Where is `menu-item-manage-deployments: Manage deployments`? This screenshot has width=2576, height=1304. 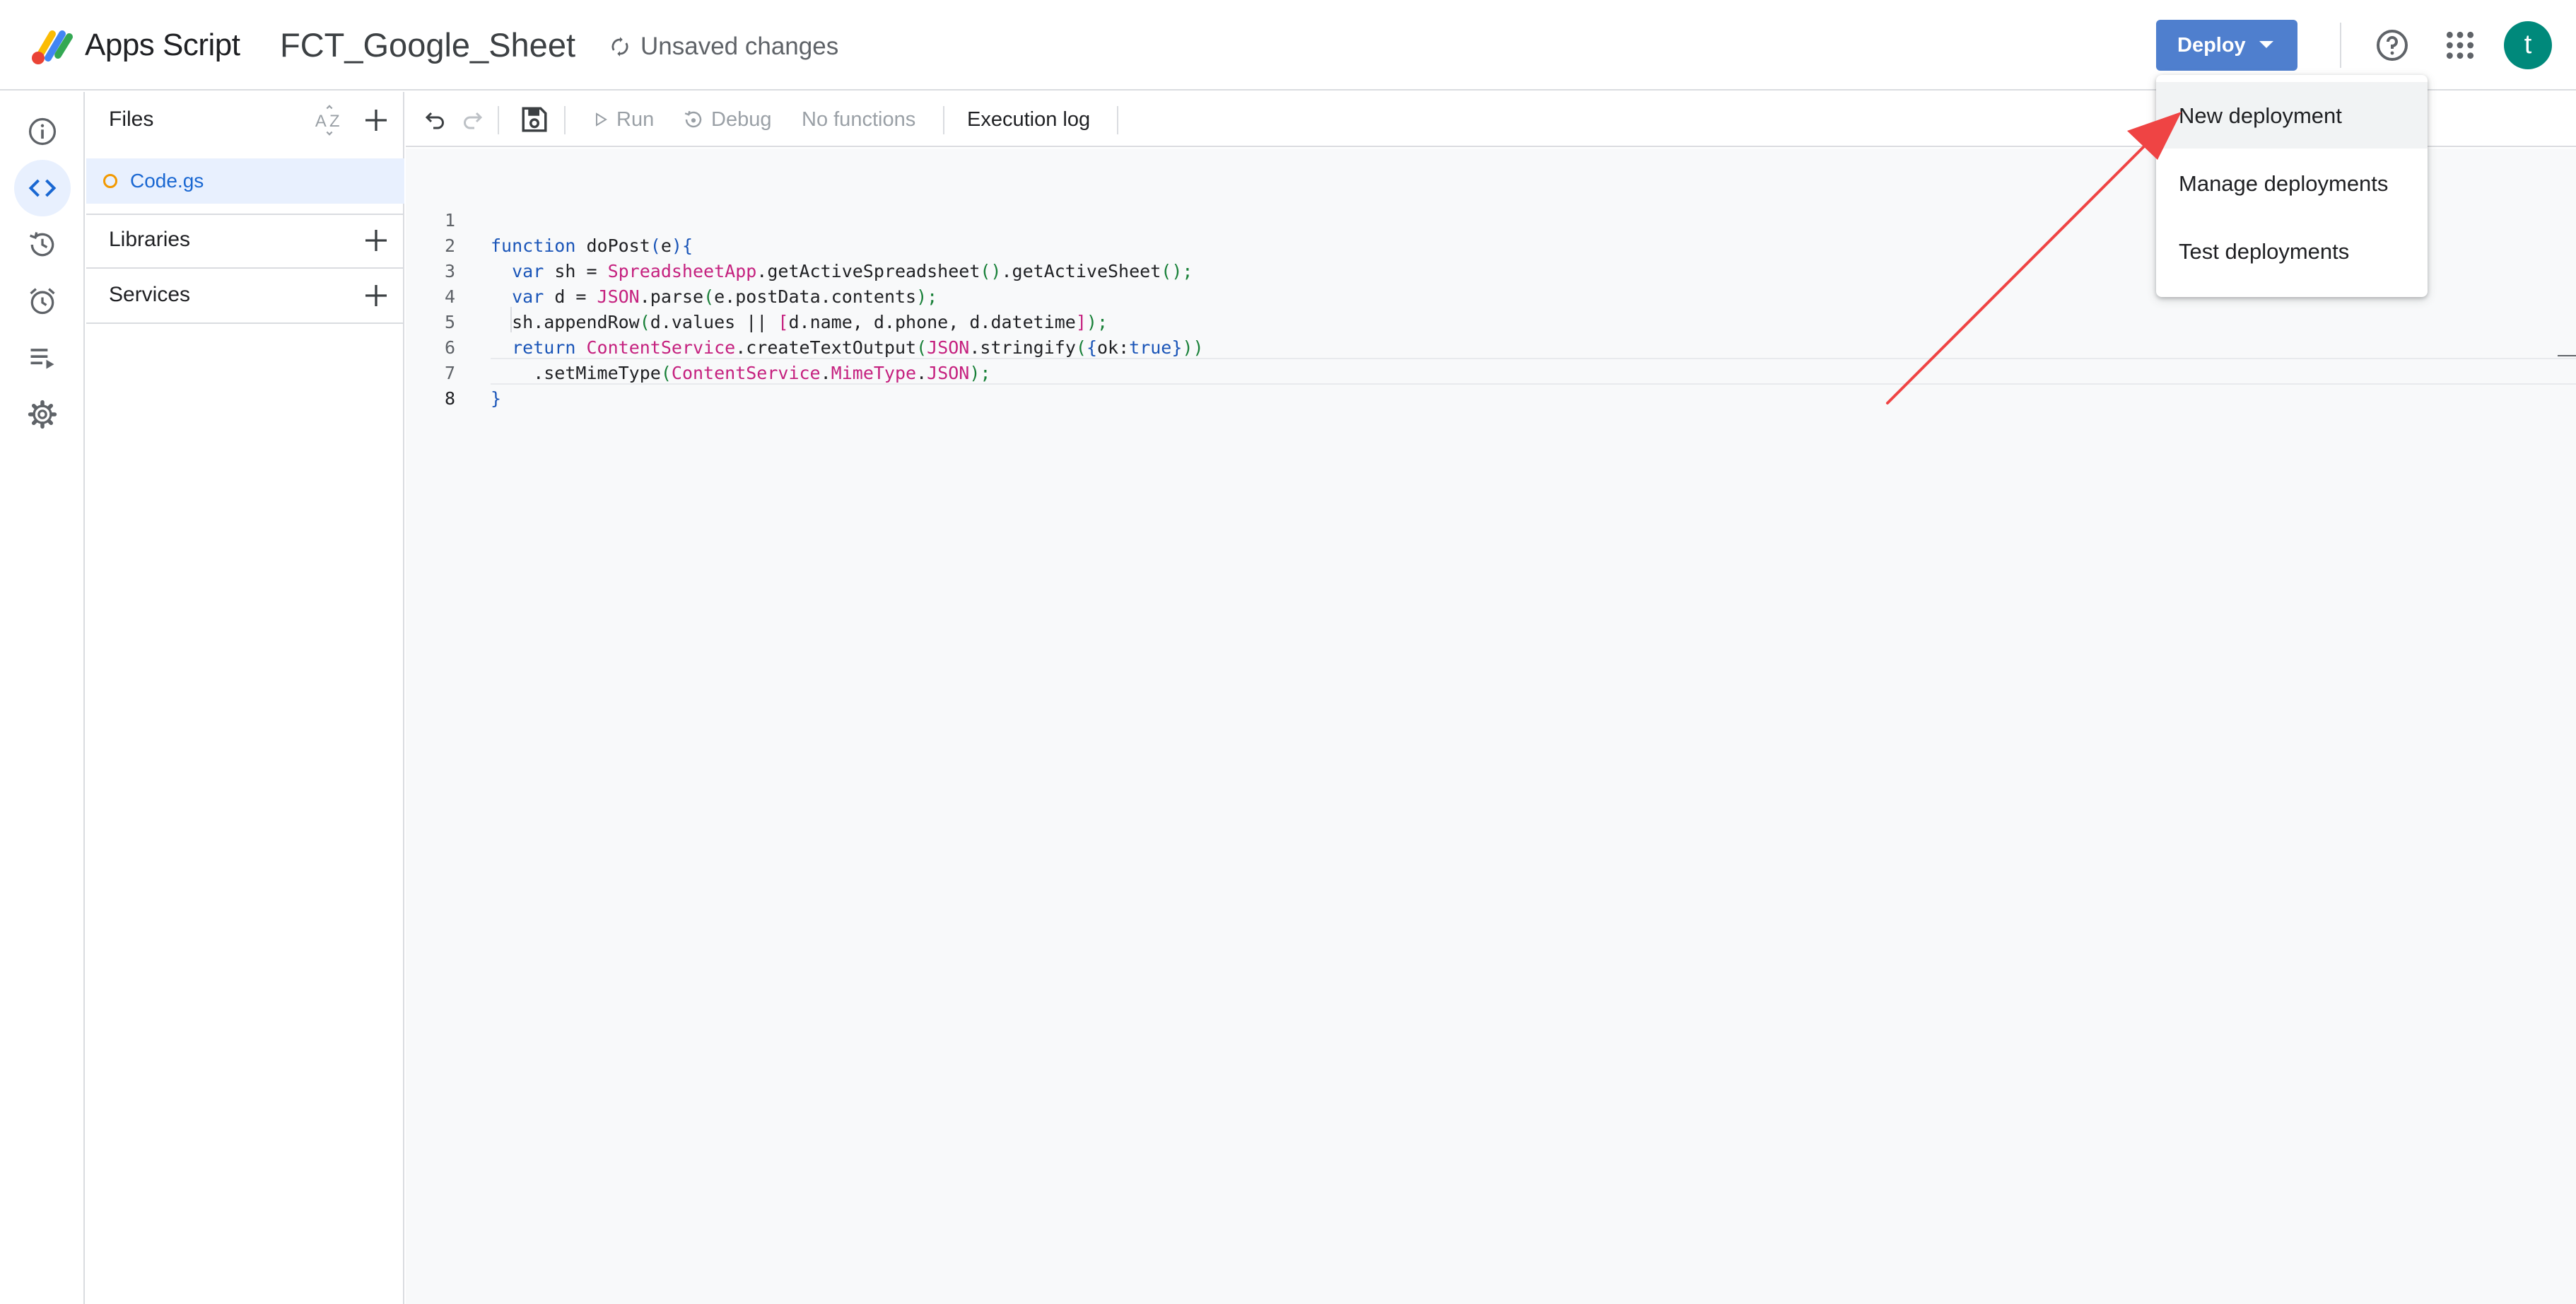
menu-item-manage-deployments: Manage deployments is located at coordinates (2292, 183).